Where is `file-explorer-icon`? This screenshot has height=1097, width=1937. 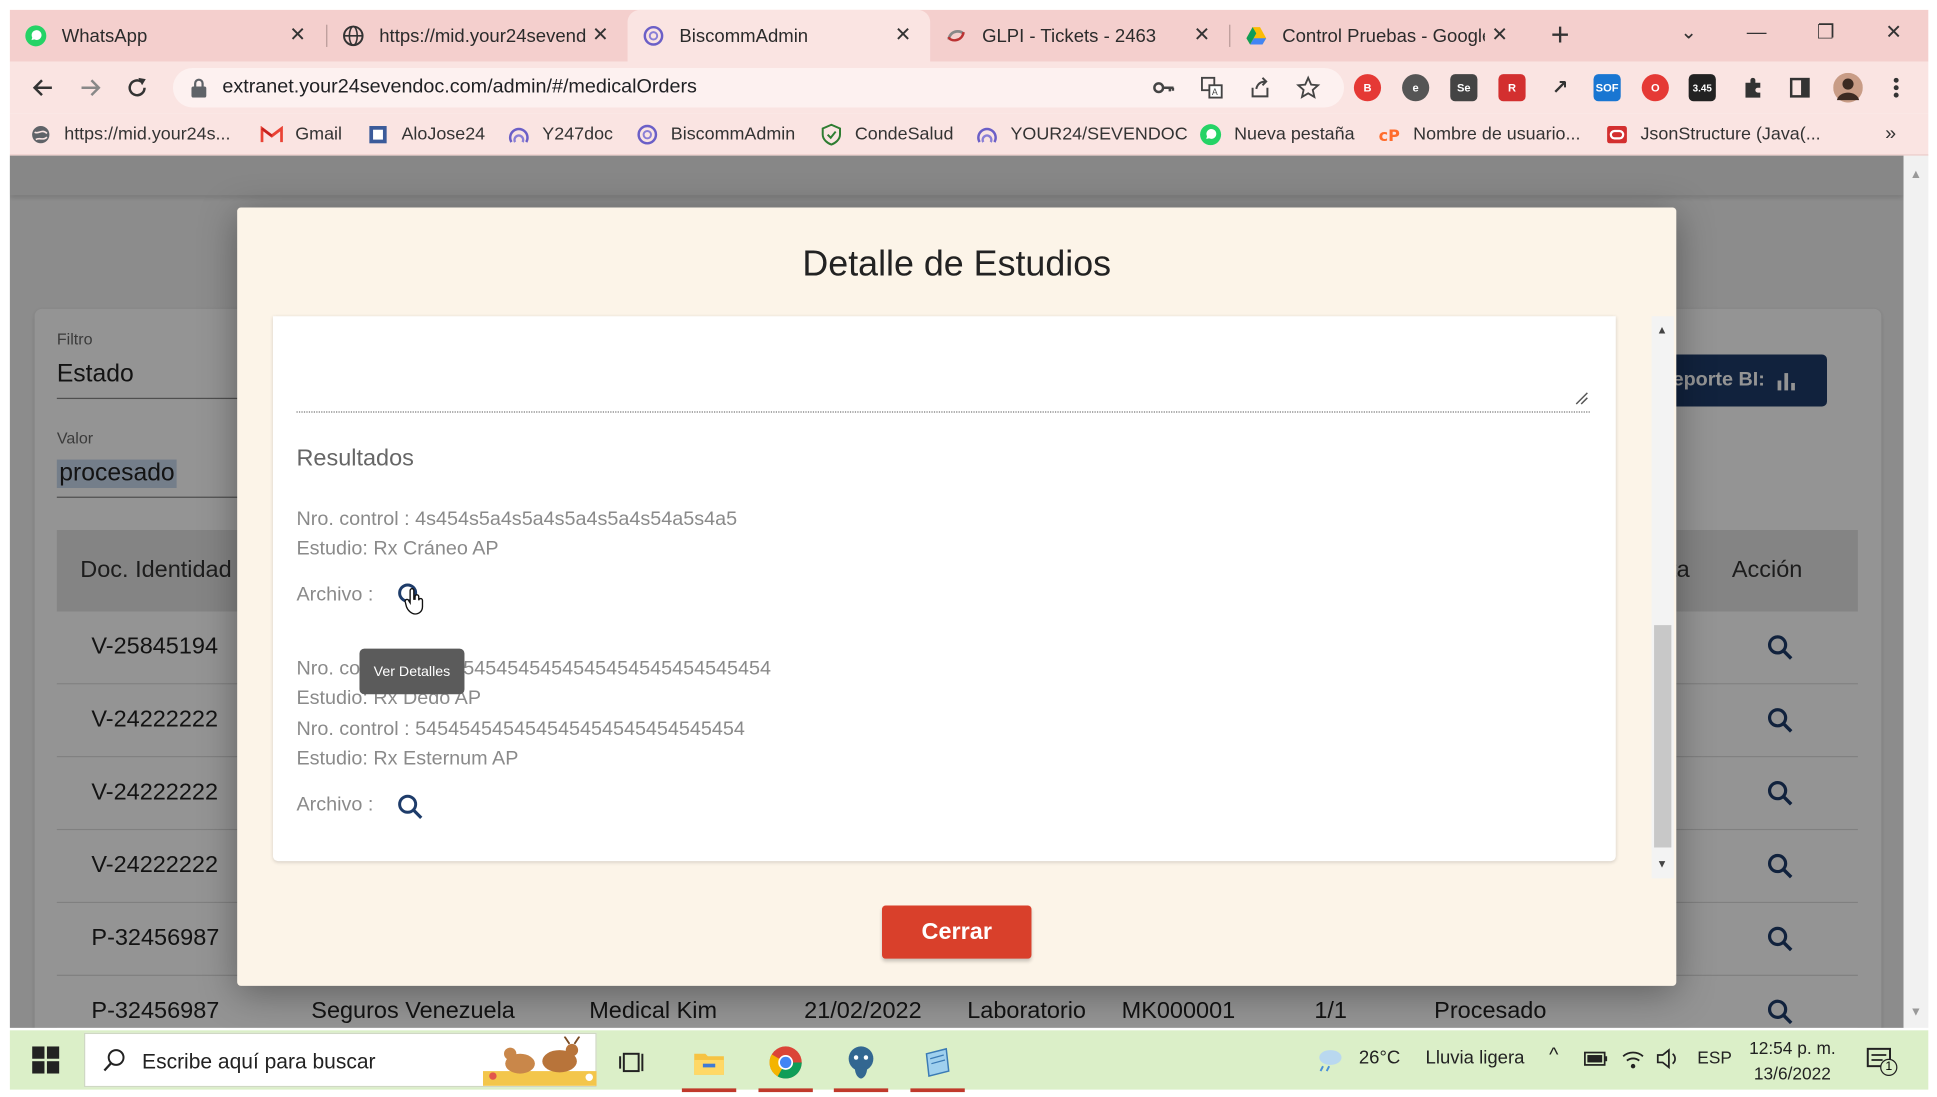 file-explorer-icon is located at coordinates (708, 1065).